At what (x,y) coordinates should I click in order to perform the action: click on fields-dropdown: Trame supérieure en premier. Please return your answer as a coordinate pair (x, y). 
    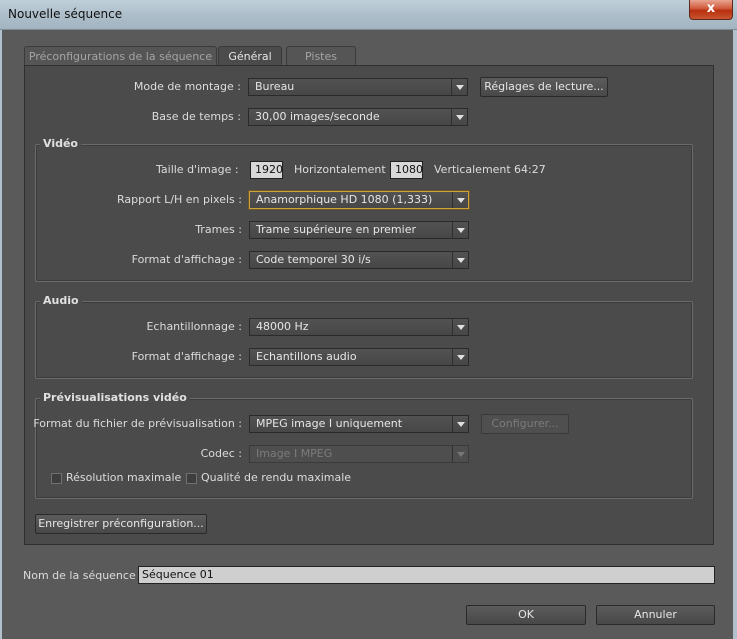
    Looking at the image, I should click on (359, 230).